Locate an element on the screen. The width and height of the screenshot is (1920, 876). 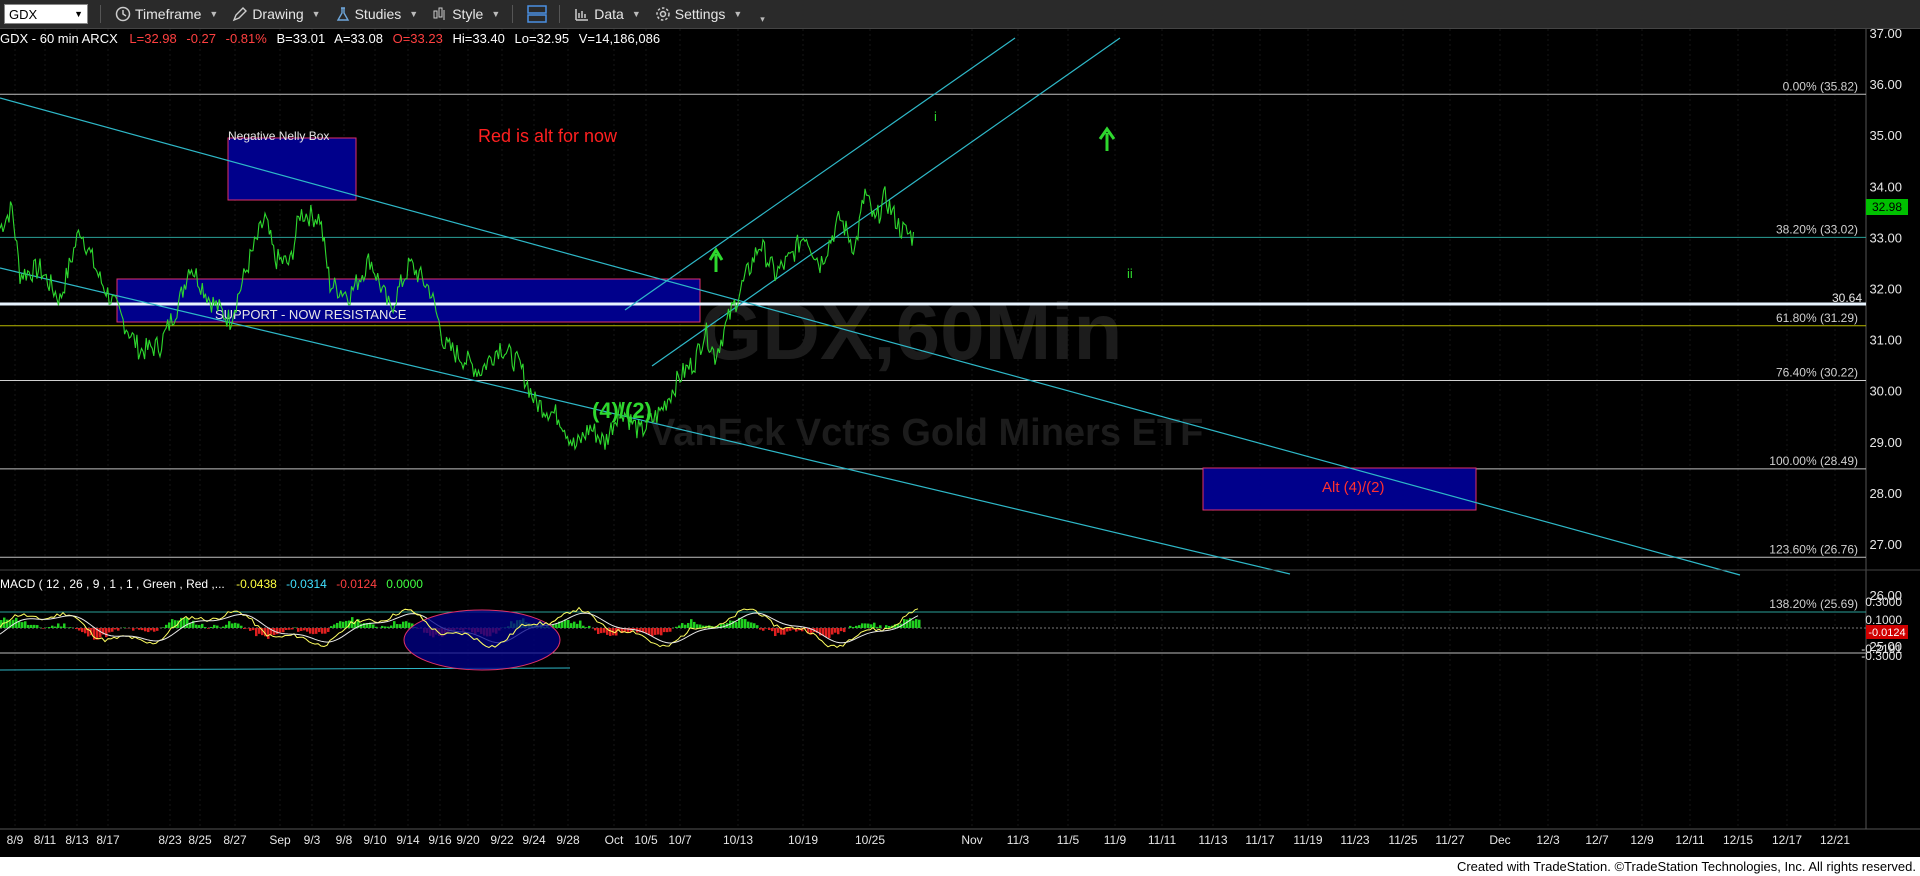
time-axis-label: 9/24 is located at coordinates (534, 840).